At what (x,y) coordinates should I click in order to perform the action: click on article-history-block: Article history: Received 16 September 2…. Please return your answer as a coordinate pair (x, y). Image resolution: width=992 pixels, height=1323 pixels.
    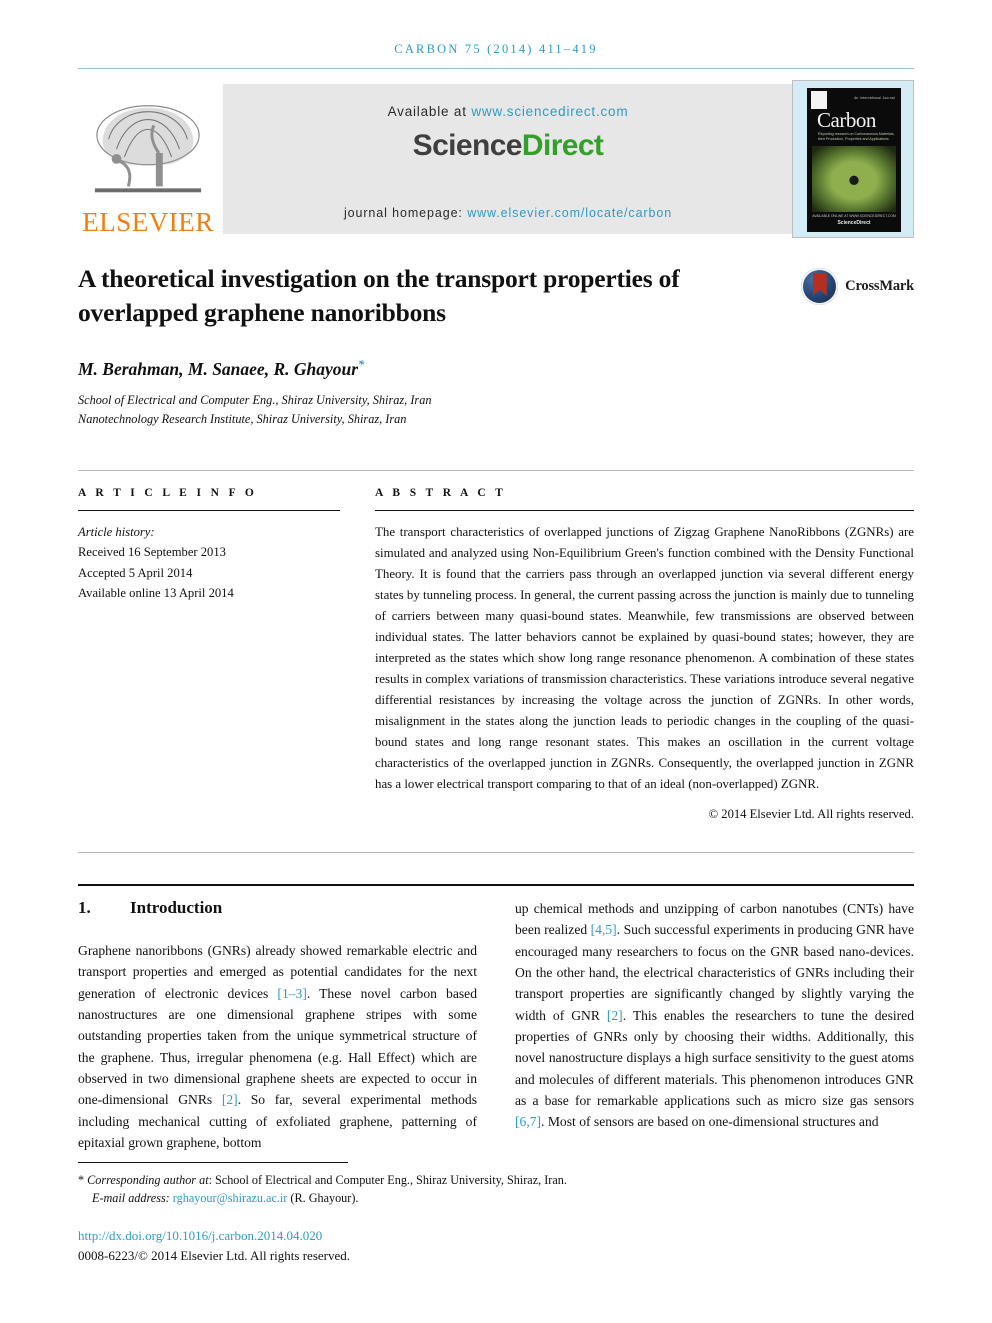
    Looking at the image, I should click on (209, 563).